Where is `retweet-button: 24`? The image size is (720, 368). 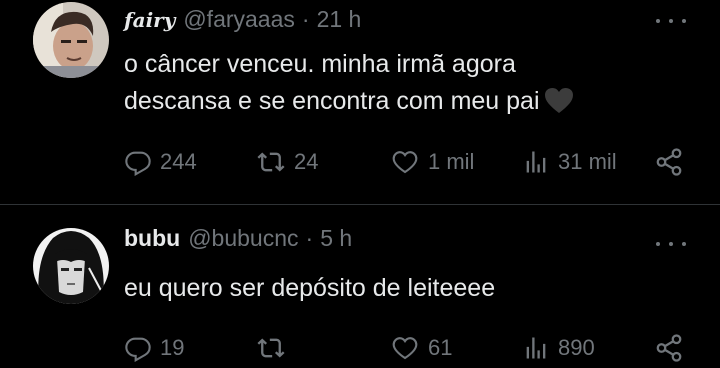
retweet-button: 24 is located at coordinates (287, 162).